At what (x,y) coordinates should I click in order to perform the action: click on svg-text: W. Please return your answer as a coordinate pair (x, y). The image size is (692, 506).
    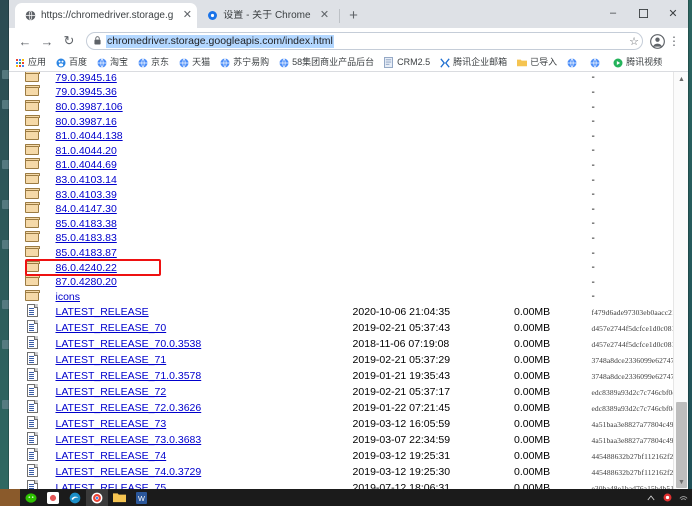
    Looking at the image, I should click on (141, 497).